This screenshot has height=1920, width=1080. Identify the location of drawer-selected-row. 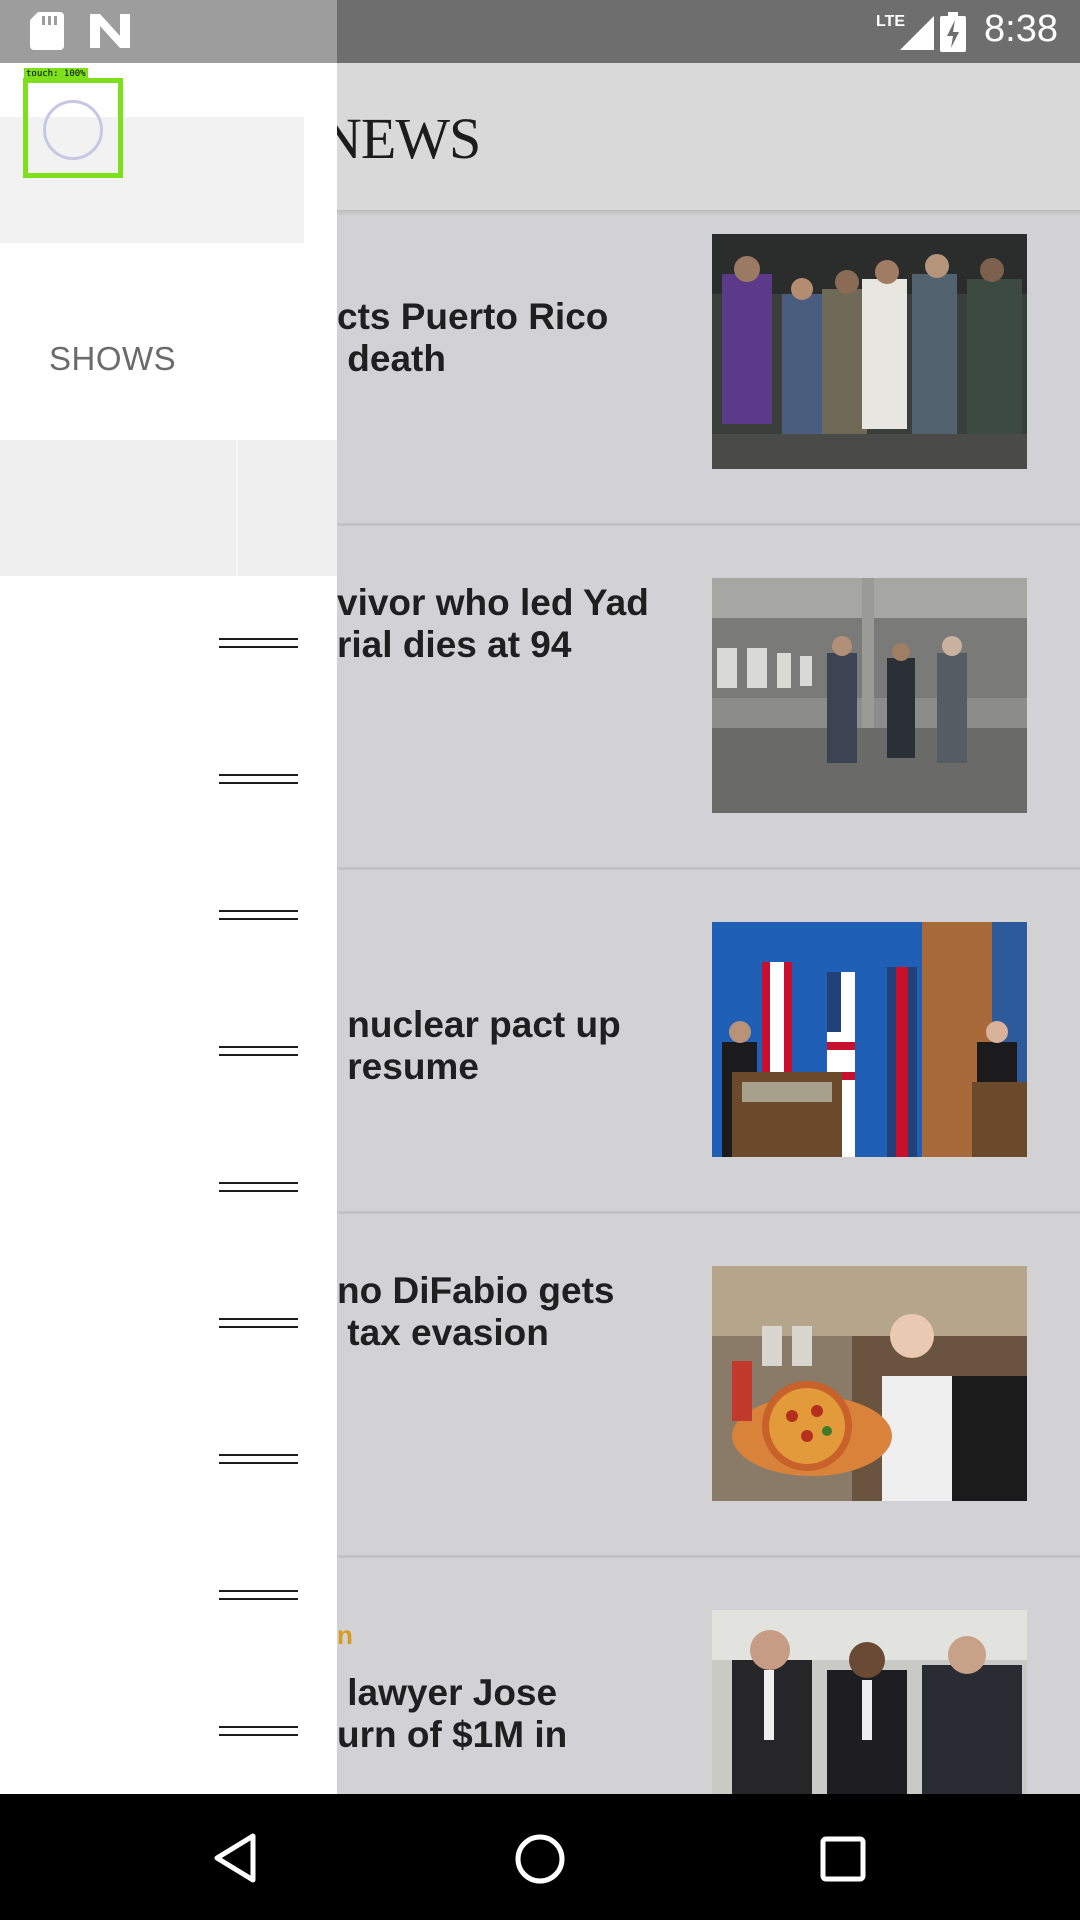
(168, 508).